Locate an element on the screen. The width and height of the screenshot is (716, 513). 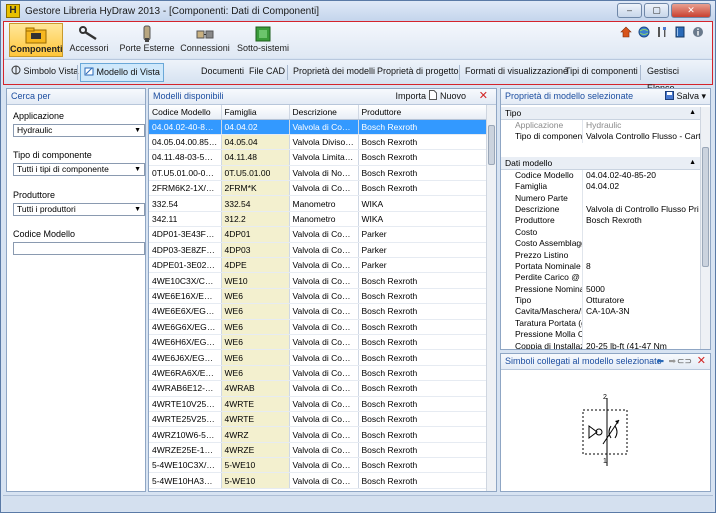
property-row: Cavita/Maschera/InterfaCA-10A-3N is located at coordinates (605, 312).